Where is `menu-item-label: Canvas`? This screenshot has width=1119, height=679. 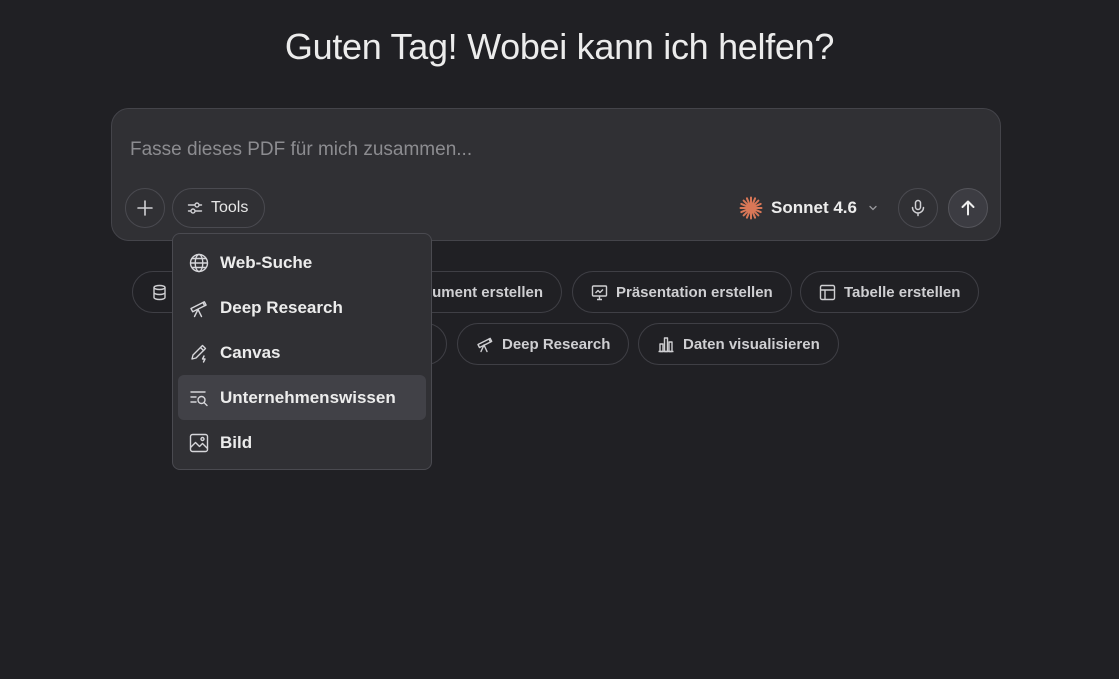
menu-item-label: Canvas is located at coordinates (250, 352).